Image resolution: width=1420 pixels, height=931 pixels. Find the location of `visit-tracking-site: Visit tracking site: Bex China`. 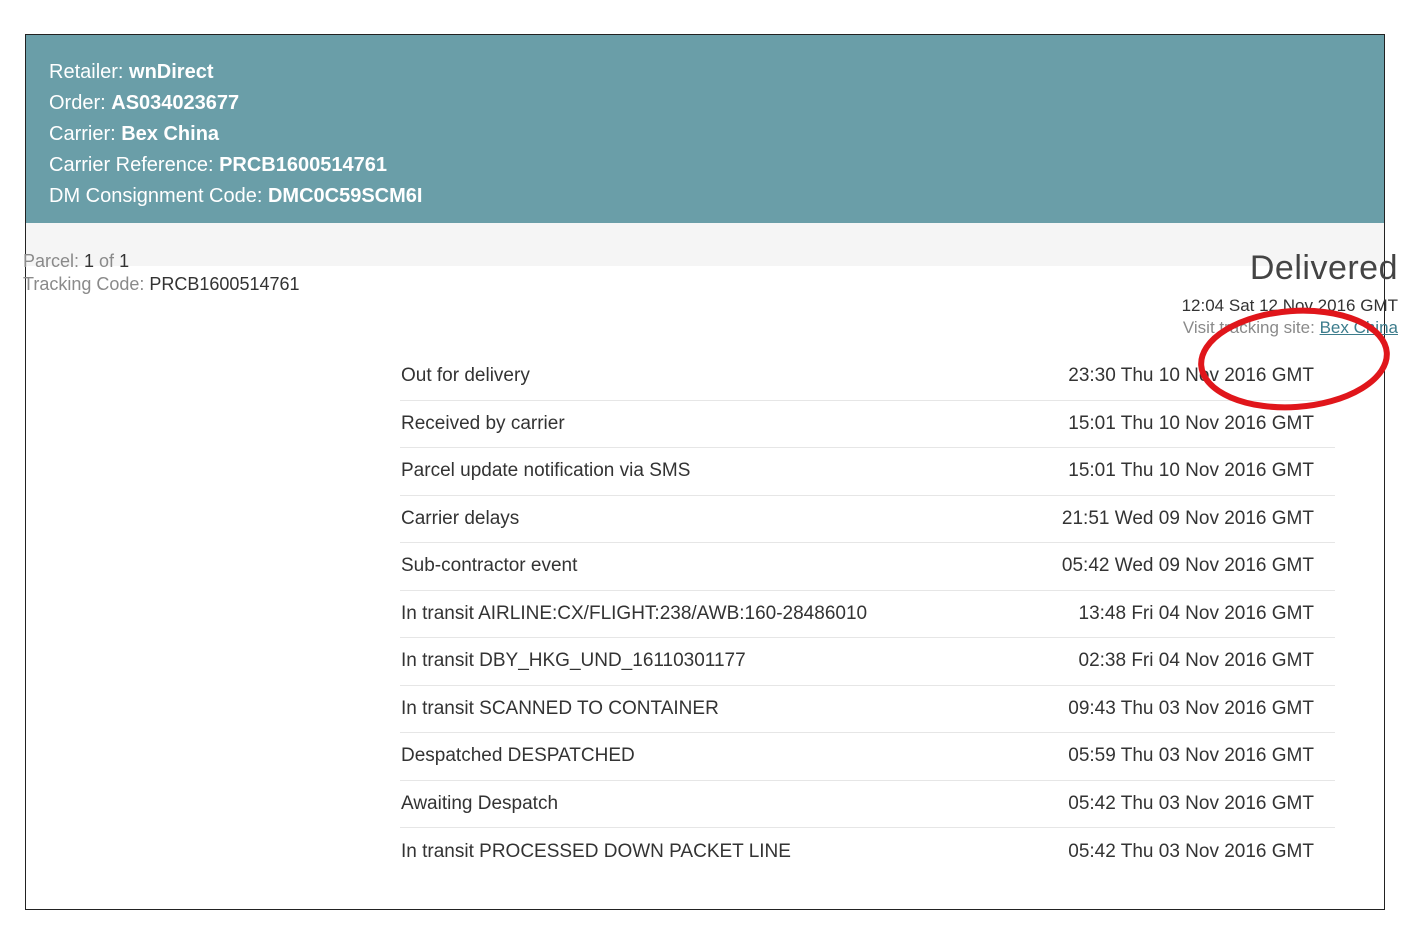

visit-tracking-site: Visit tracking site: Bex China is located at coordinates (1290, 327).